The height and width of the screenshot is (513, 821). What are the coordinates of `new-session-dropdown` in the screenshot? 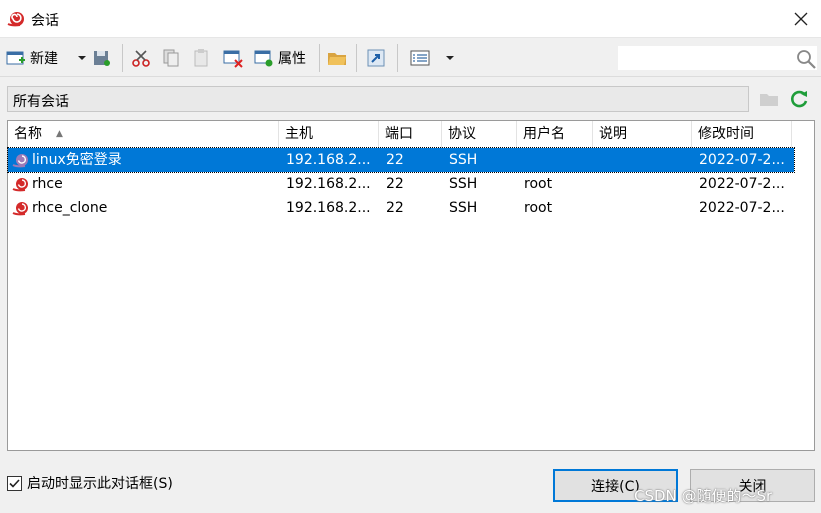 It's located at (82, 58).